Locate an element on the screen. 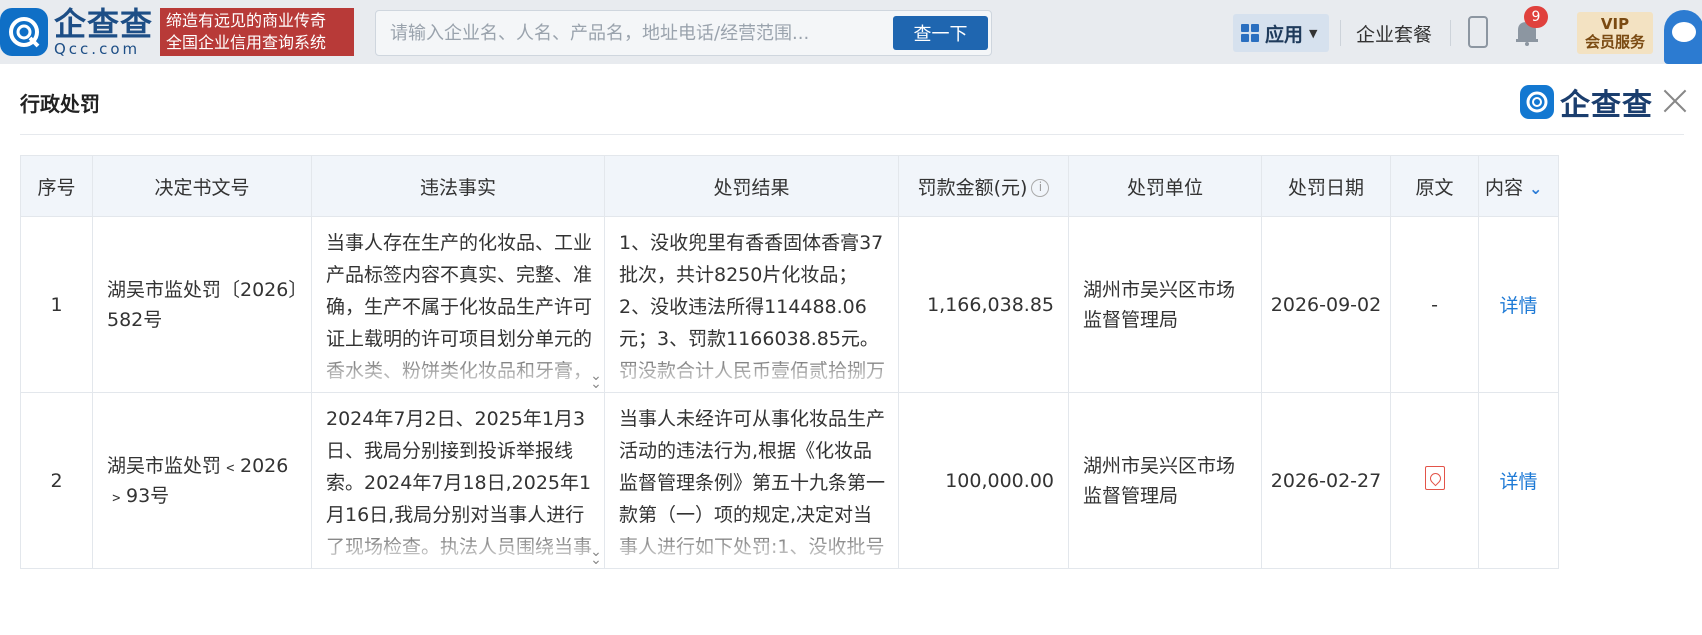  site-logo: 企查查 Qcc.com is located at coordinates (76, 32).